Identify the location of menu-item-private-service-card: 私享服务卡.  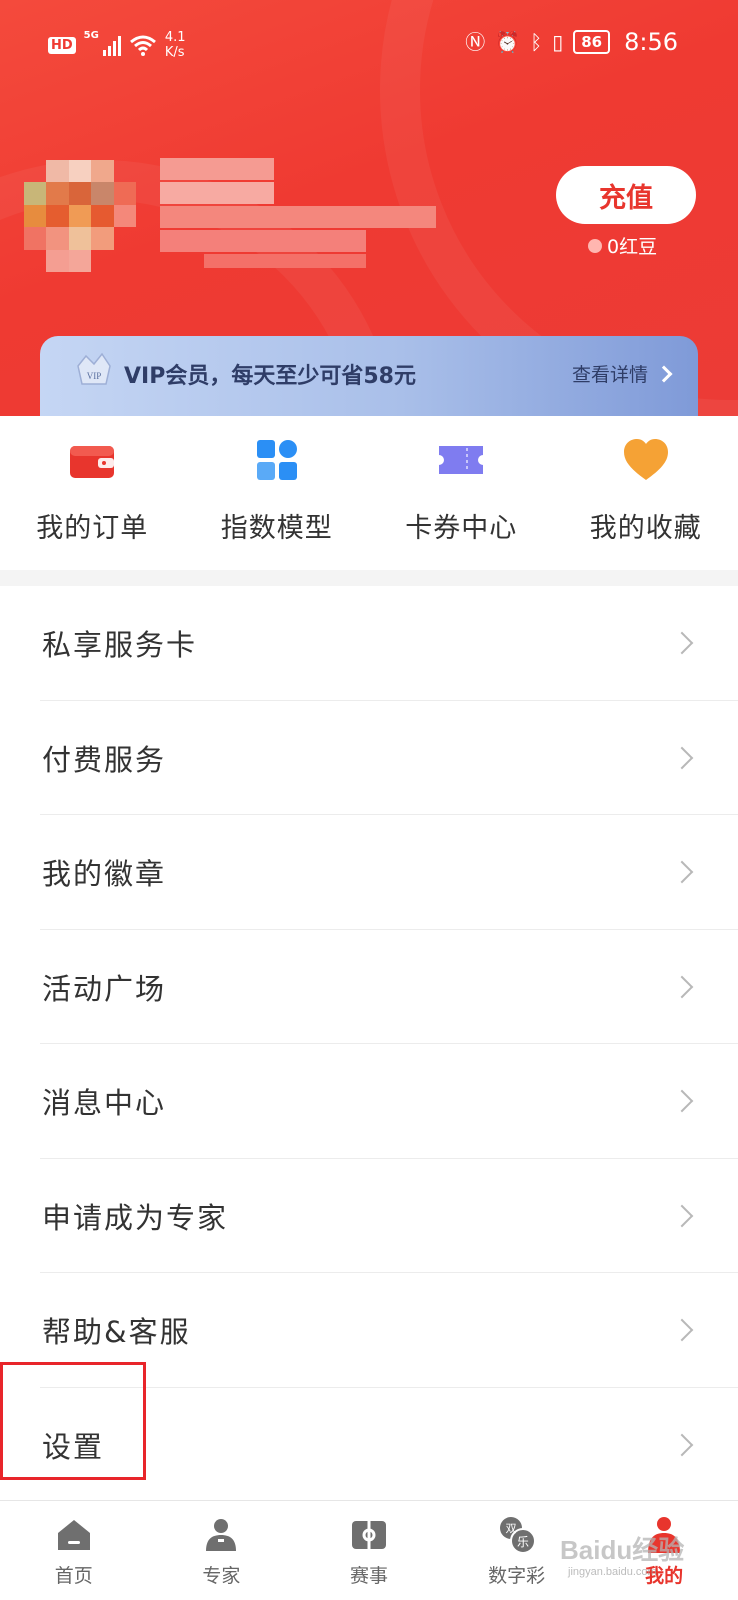
(369, 643).